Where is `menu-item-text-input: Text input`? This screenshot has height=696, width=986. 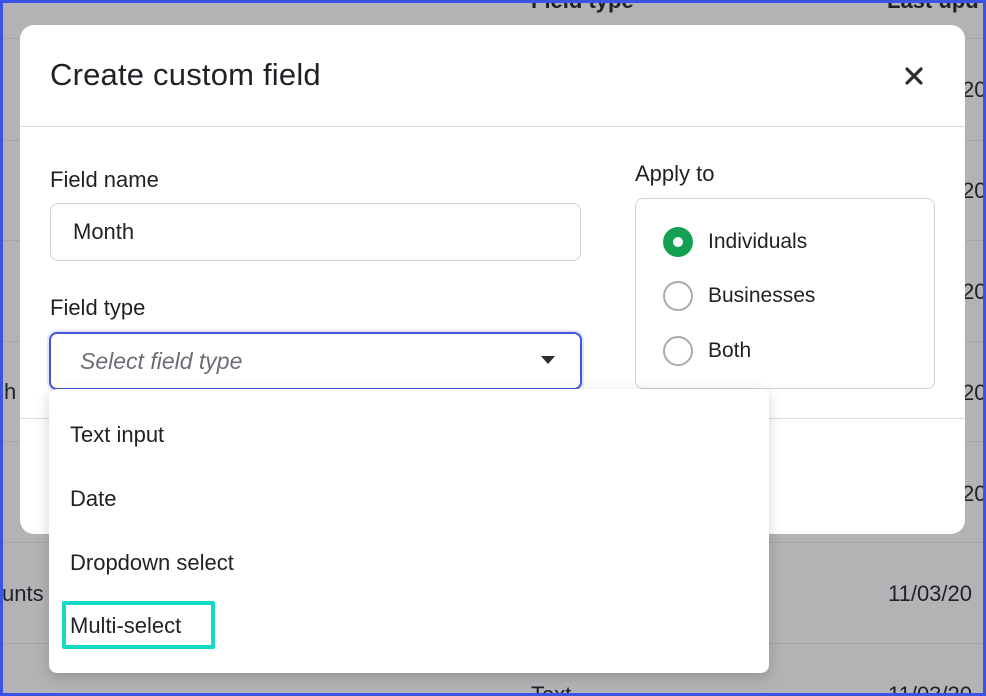 menu-item-text-input: Text input is located at coordinates (117, 435).